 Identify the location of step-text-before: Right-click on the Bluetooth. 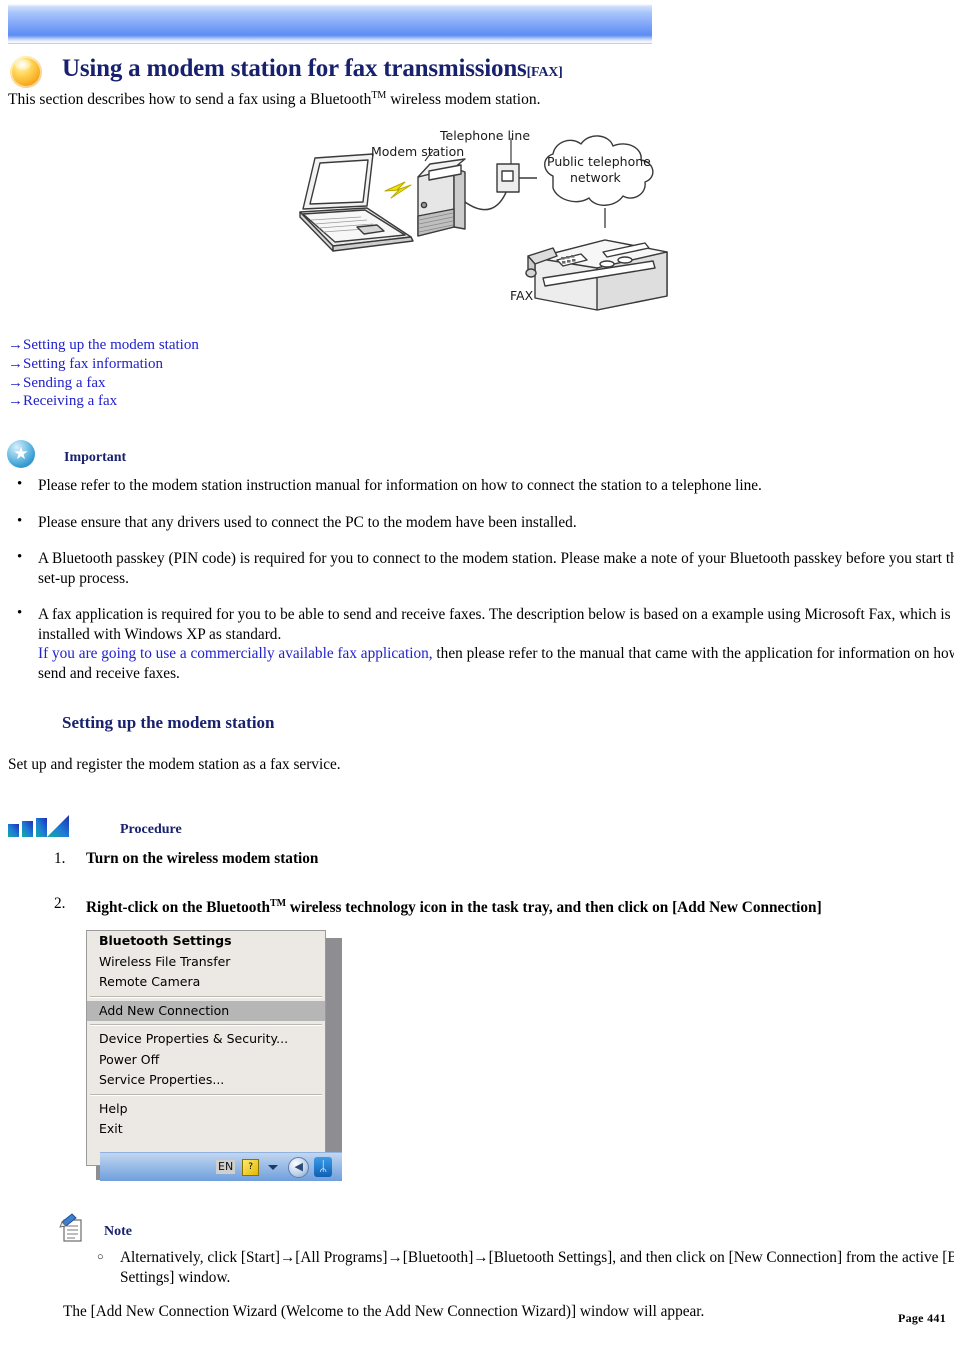
(178, 908).